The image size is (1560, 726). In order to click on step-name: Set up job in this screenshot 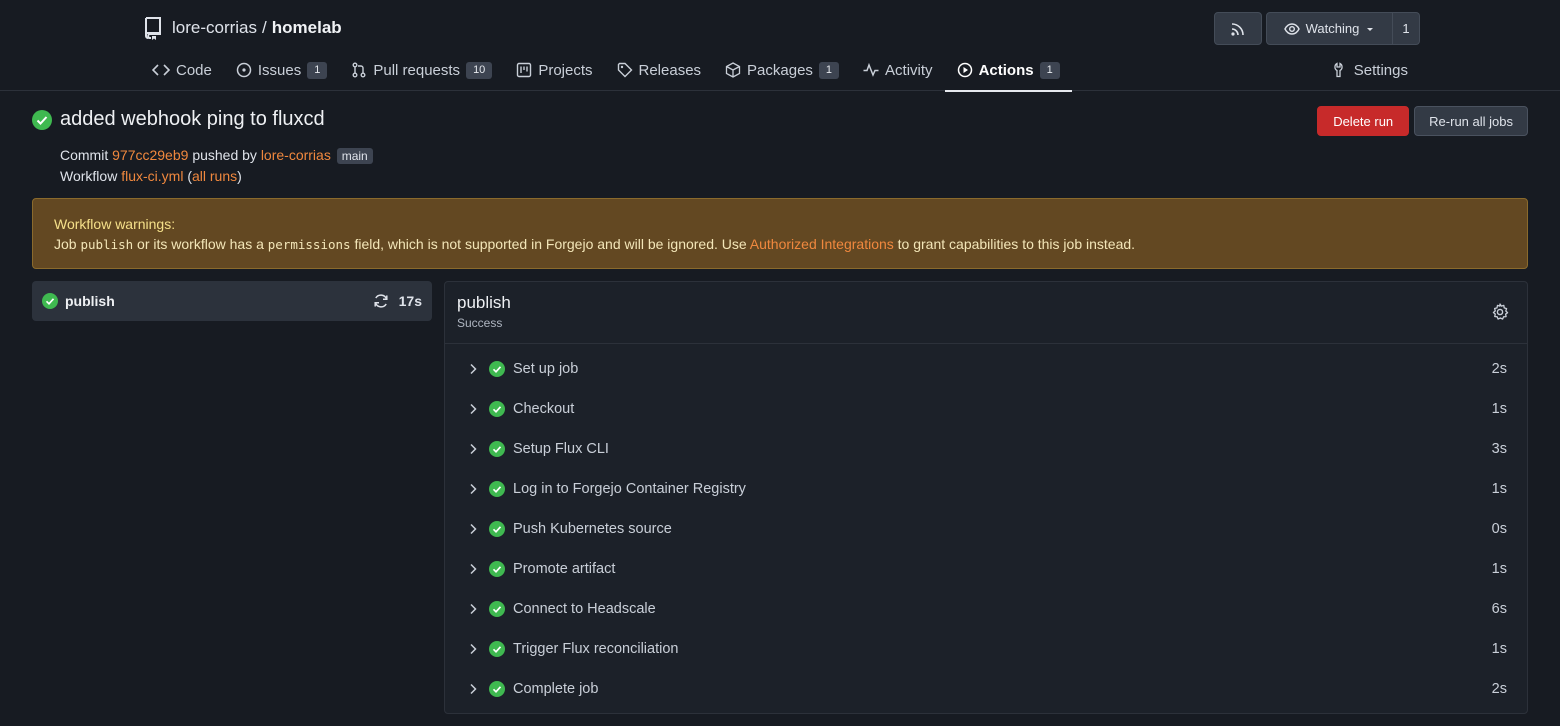, I will do `click(546, 369)`.